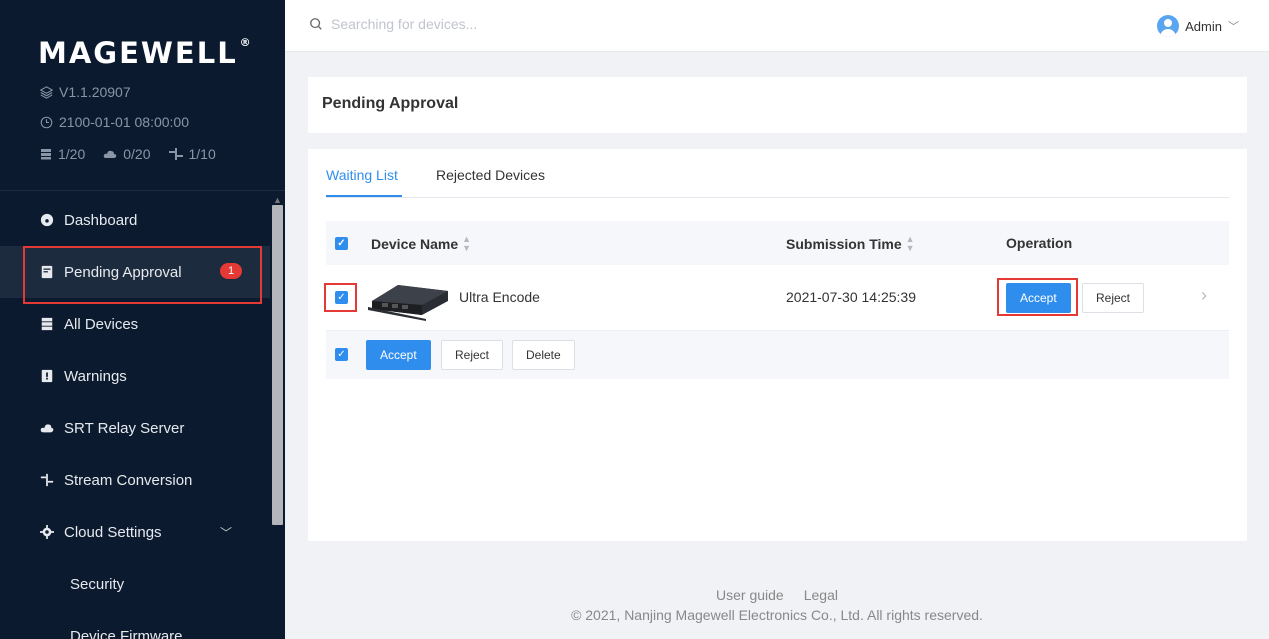 This screenshot has width=1269, height=639. What do you see at coordinates (1113, 298) in the screenshot?
I see `reject-button: Reject` at bounding box center [1113, 298].